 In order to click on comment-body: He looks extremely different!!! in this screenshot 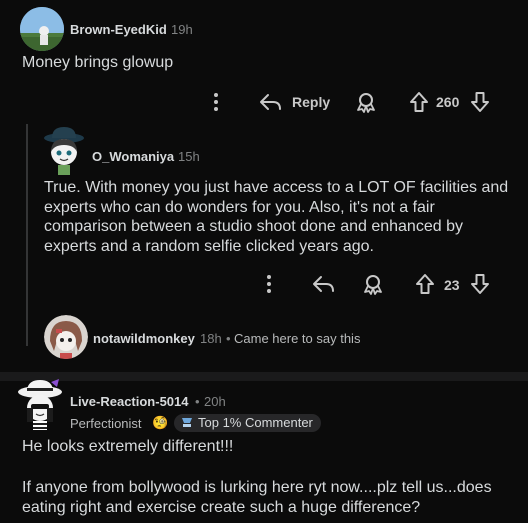, I will do `click(128, 446)`.